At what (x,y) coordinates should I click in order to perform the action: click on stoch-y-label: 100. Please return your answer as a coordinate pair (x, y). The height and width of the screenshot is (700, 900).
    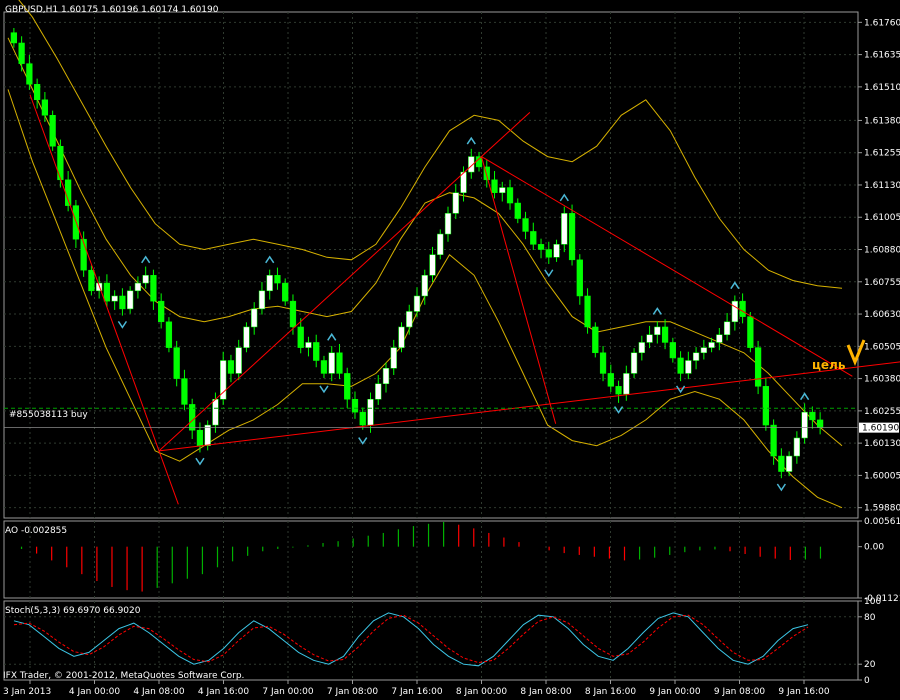
    Looking at the image, I should click on (872, 602).